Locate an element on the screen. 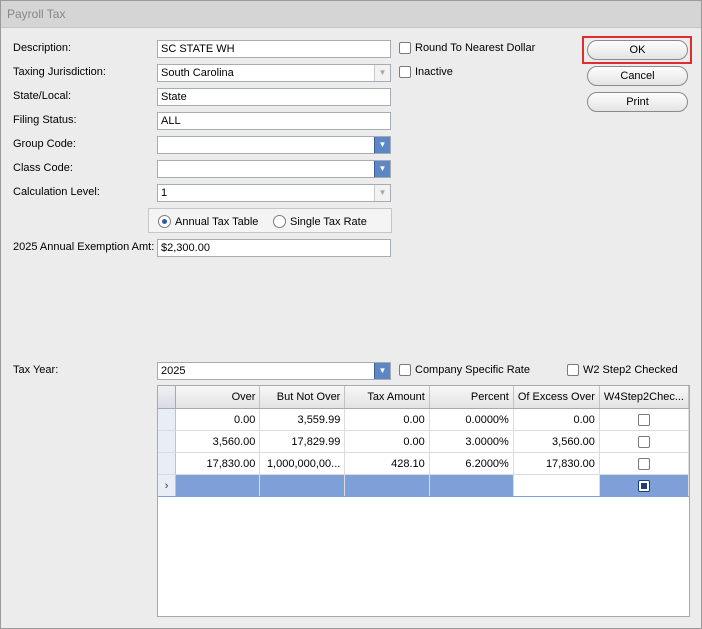 This screenshot has height=629, width=702. inactive-label: Inactive is located at coordinates (434, 72).